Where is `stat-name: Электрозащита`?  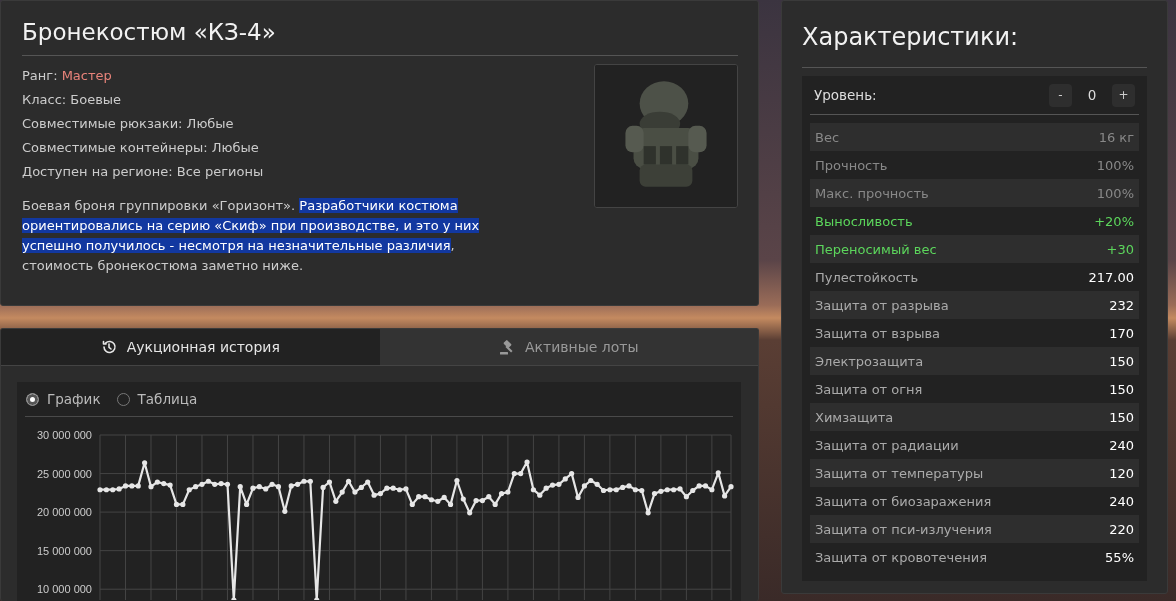 stat-name: Электрозащита is located at coordinates (869, 361).